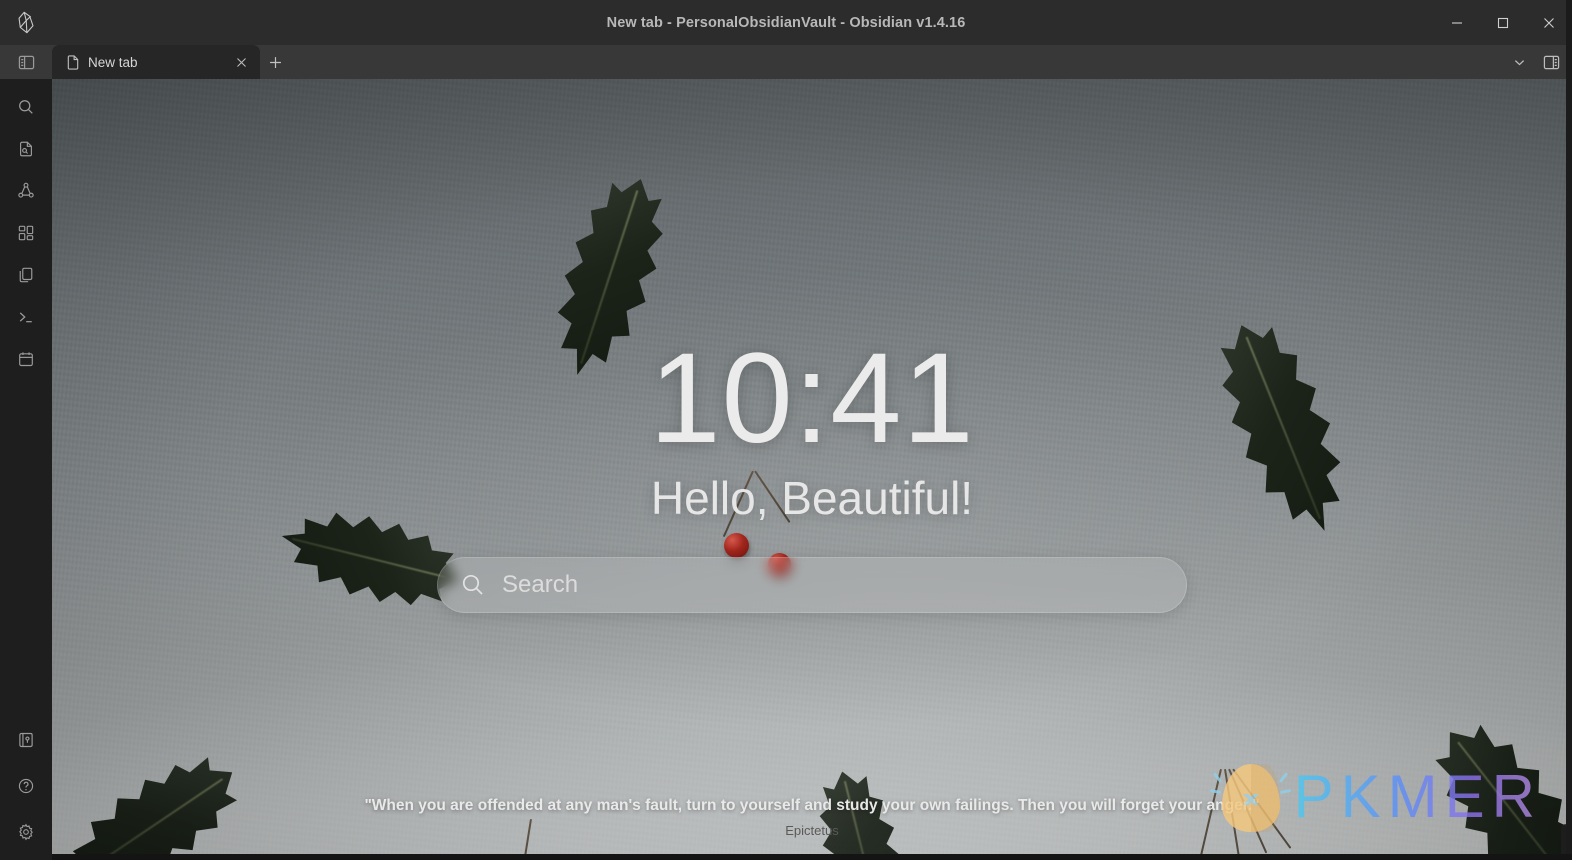 Image resolution: width=1572 pixels, height=860 pixels. What do you see at coordinates (1569, 430) in the screenshot?
I see `window-right-edge` at bounding box center [1569, 430].